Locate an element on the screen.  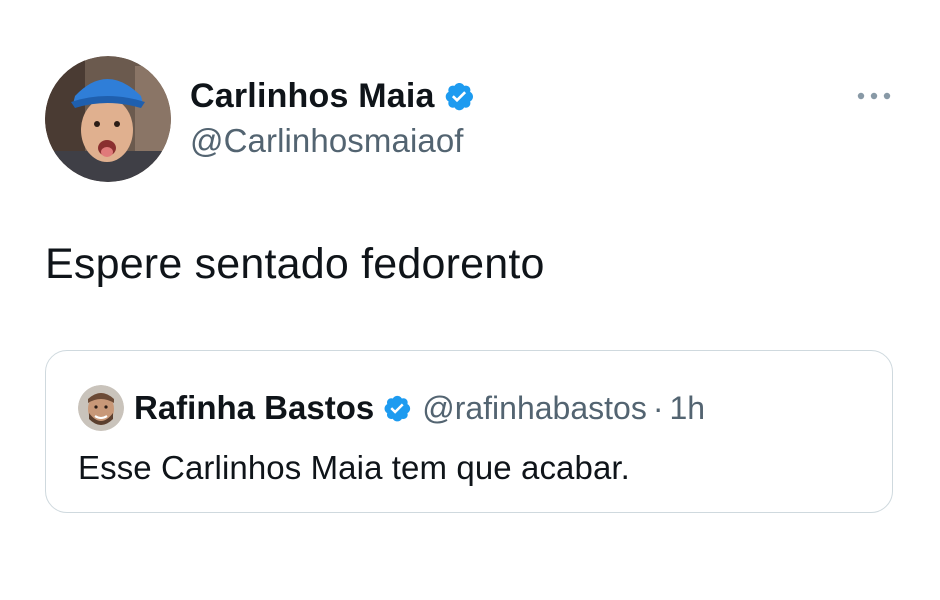
author-handle: @Carlinhosmaiaof is located at coordinates (332, 141).